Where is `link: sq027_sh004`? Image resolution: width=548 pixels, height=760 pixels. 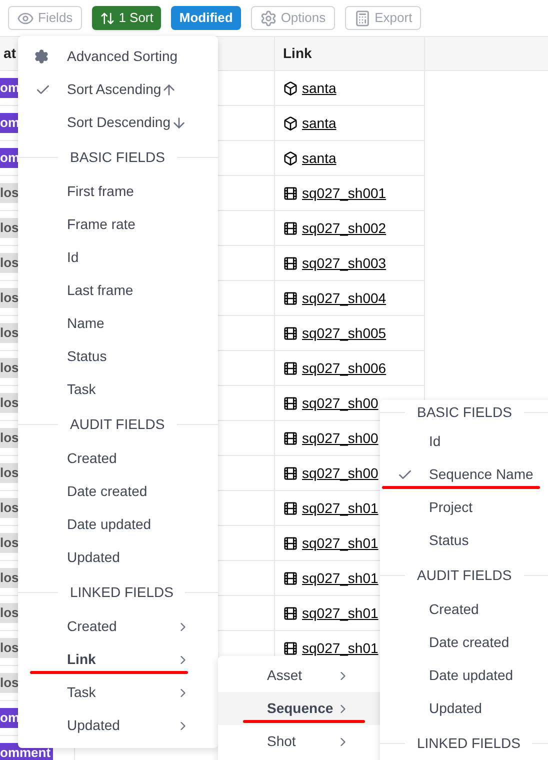 link: sq027_sh004 is located at coordinates (344, 298).